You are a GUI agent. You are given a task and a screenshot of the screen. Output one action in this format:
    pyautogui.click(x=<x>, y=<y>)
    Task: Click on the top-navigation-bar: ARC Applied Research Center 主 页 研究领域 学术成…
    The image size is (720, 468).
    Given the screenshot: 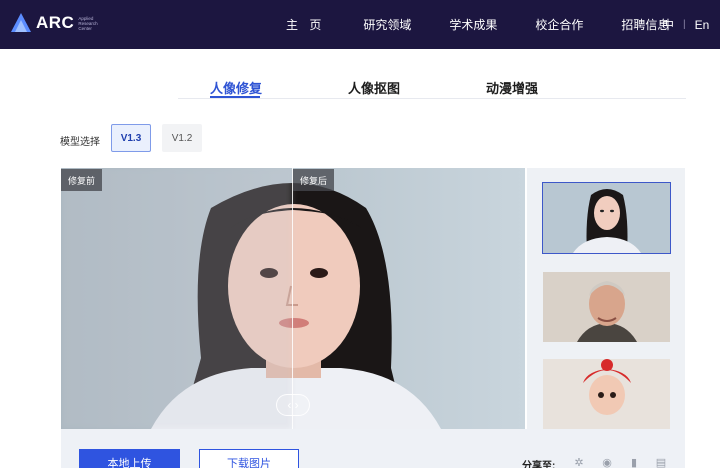 What is the action you would take?
    pyautogui.click(x=360, y=24)
    